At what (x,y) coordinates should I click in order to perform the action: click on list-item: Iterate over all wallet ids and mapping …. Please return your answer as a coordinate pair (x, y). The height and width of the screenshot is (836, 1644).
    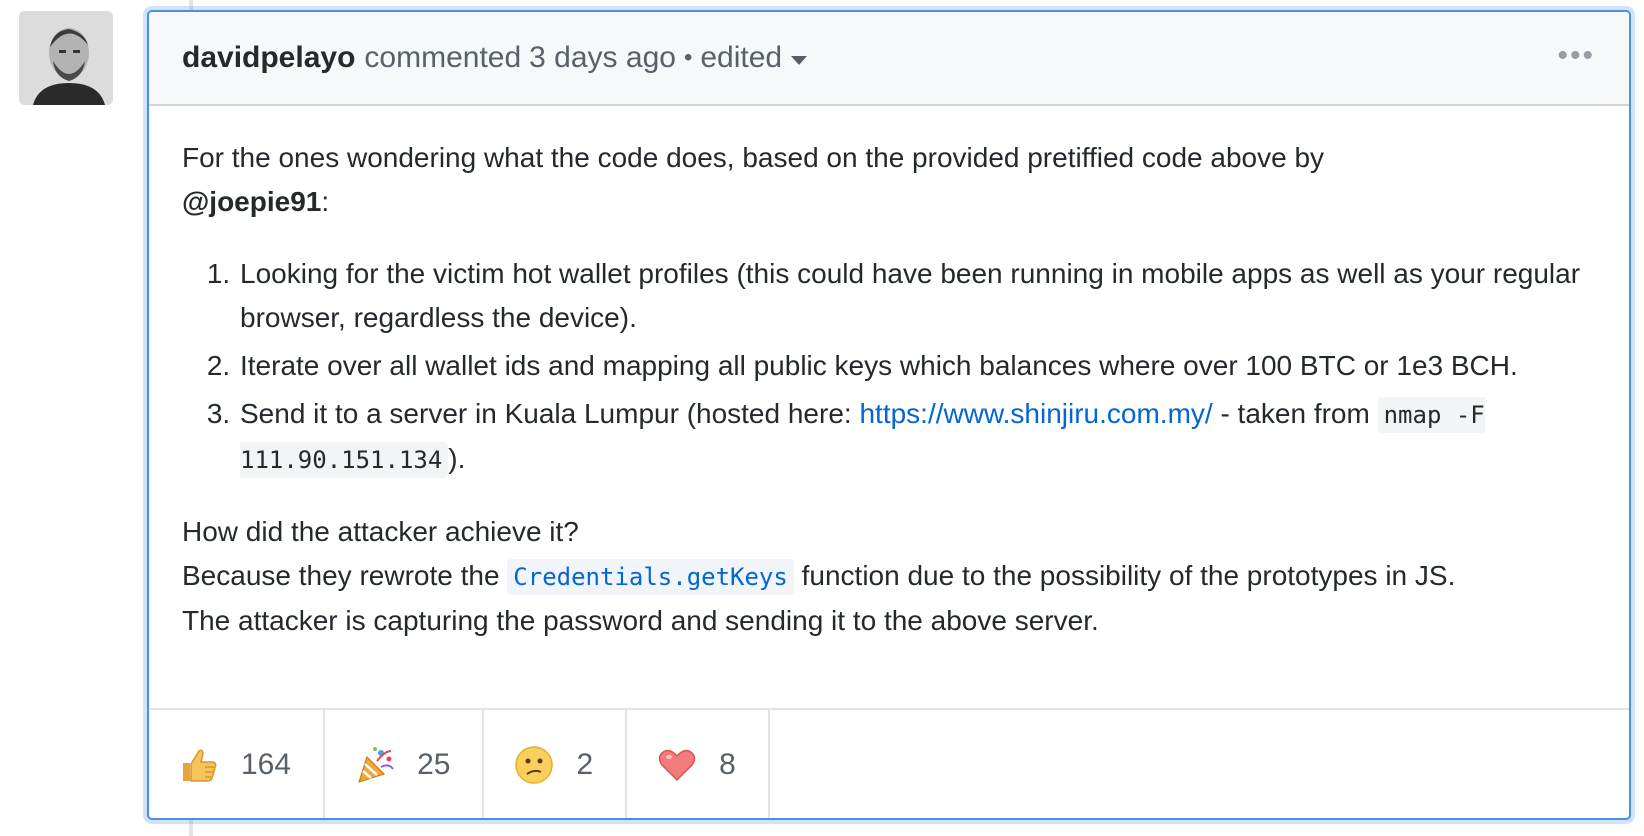
    Looking at the image, I should click on (910, 366).